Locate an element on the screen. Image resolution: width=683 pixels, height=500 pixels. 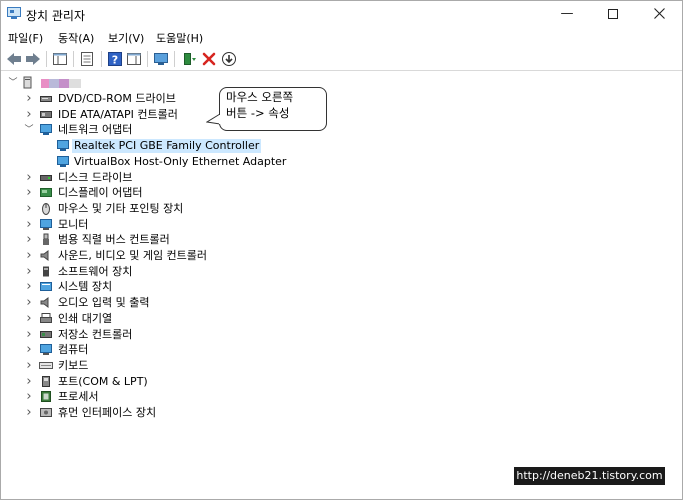
tree-item-label: 사운드, 비디오 및 게임 컨트롤러 is located at coordinates (132, 256).